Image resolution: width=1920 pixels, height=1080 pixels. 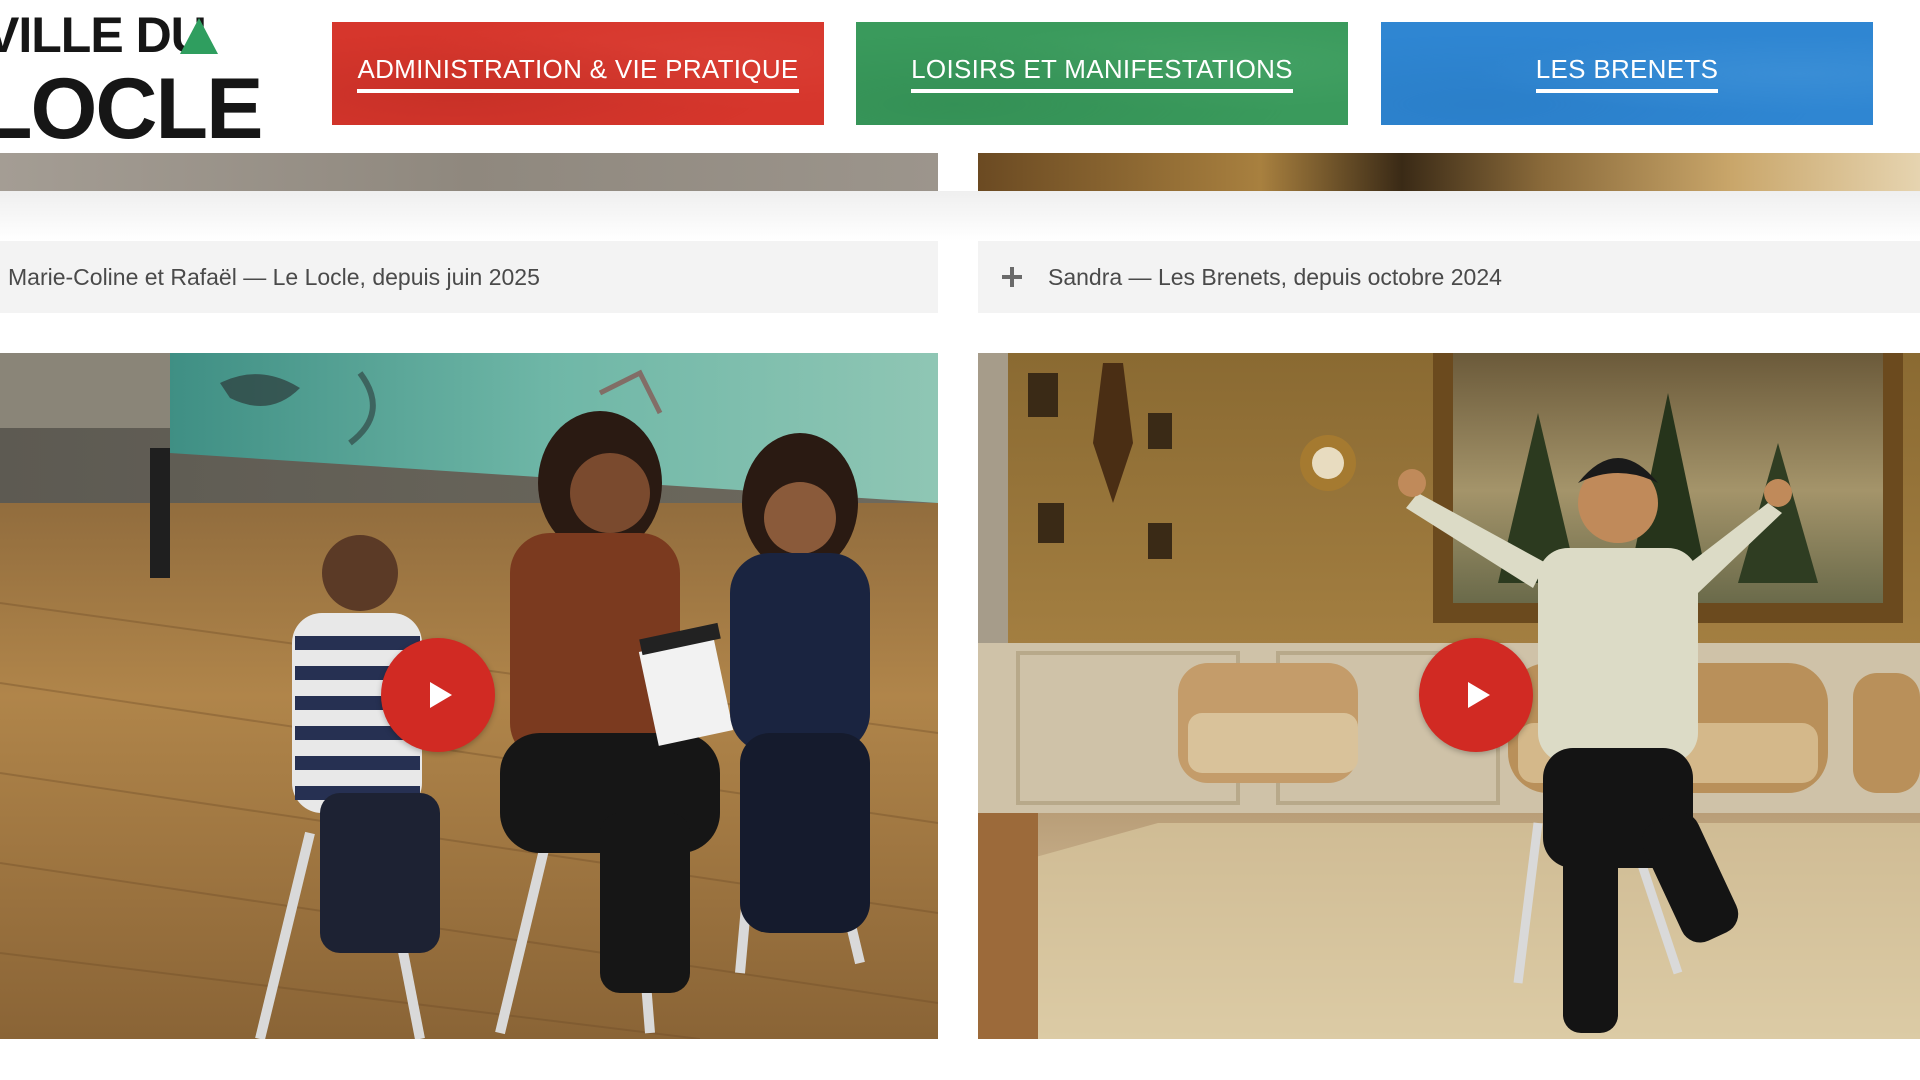 I want to click on nav-administration-label: ADMINISTRATION & VIE PRATIQUE, so click(x=578, y=73).